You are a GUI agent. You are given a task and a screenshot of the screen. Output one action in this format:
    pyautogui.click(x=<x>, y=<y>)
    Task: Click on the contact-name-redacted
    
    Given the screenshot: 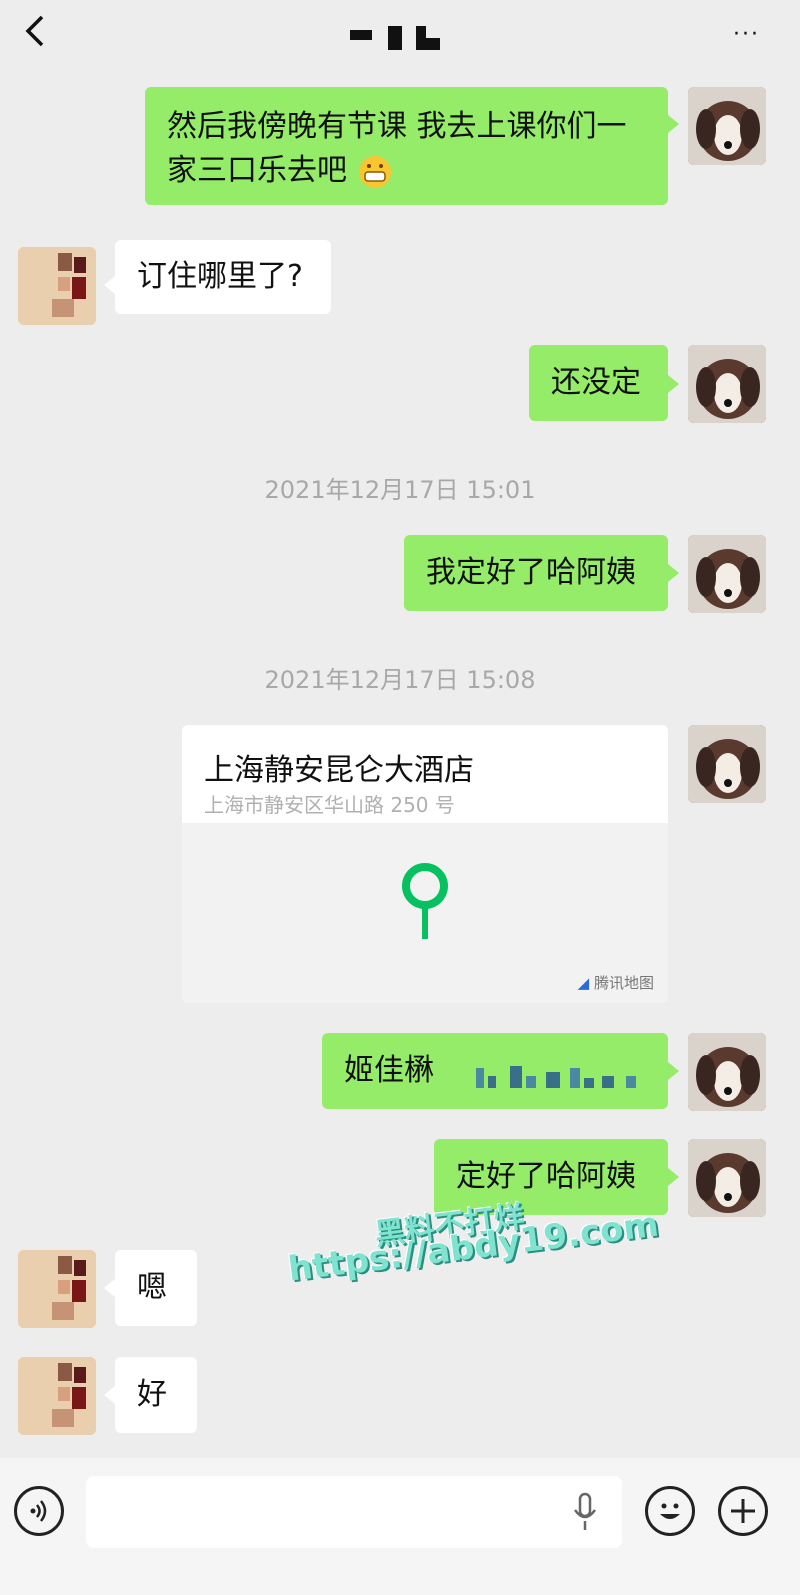 What is the action you would take?
    pyautogui.click(x=396, y=38)
    